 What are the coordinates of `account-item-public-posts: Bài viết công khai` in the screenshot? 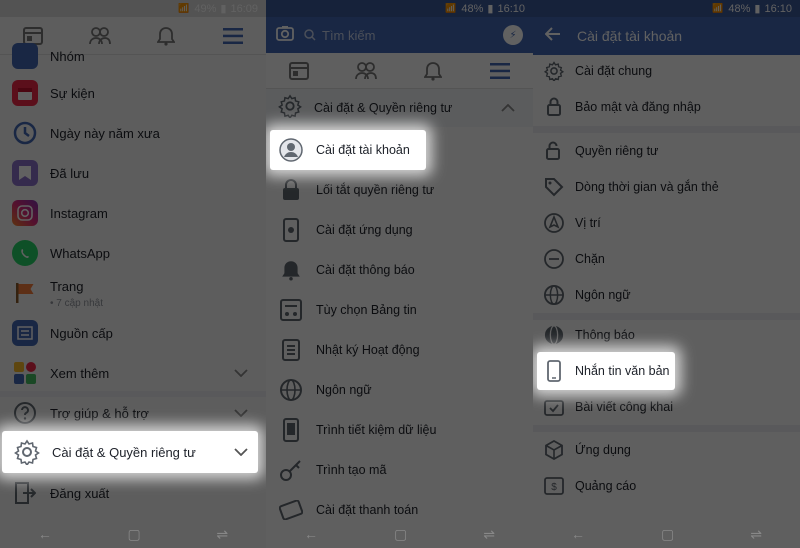 It's located at (666, 407).